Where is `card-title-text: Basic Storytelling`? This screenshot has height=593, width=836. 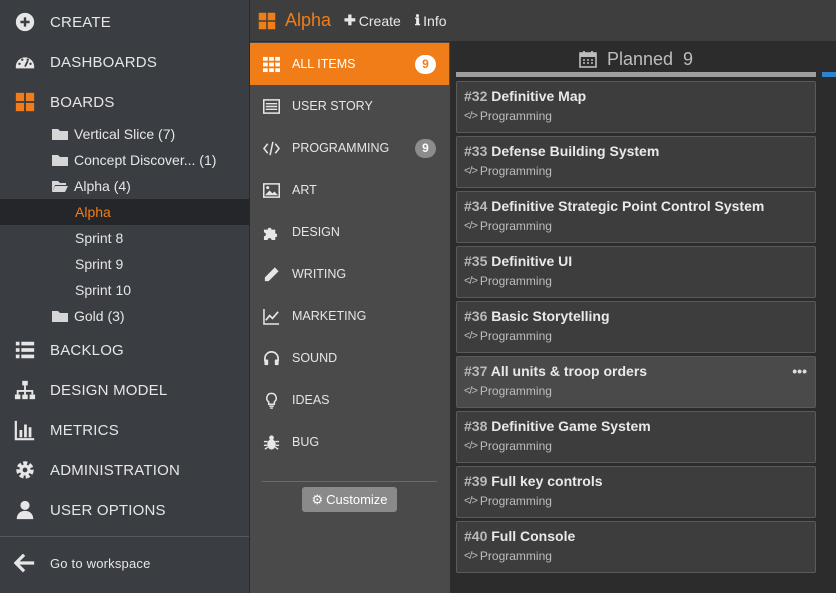 card-title-text: Basic Storytelling is located at coordinates (550, 316).